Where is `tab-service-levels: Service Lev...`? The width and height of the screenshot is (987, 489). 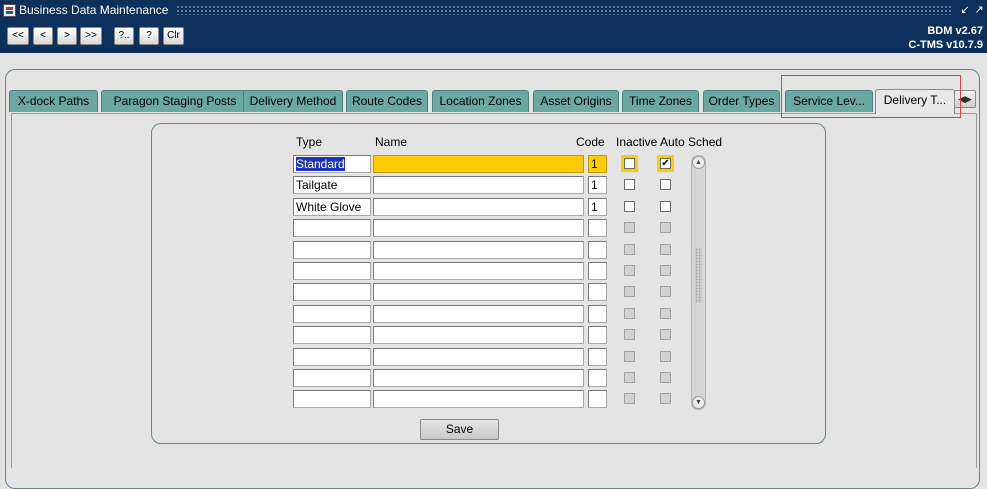 tab-service-levels: Service Lev... is located at coordinates (829, 101).